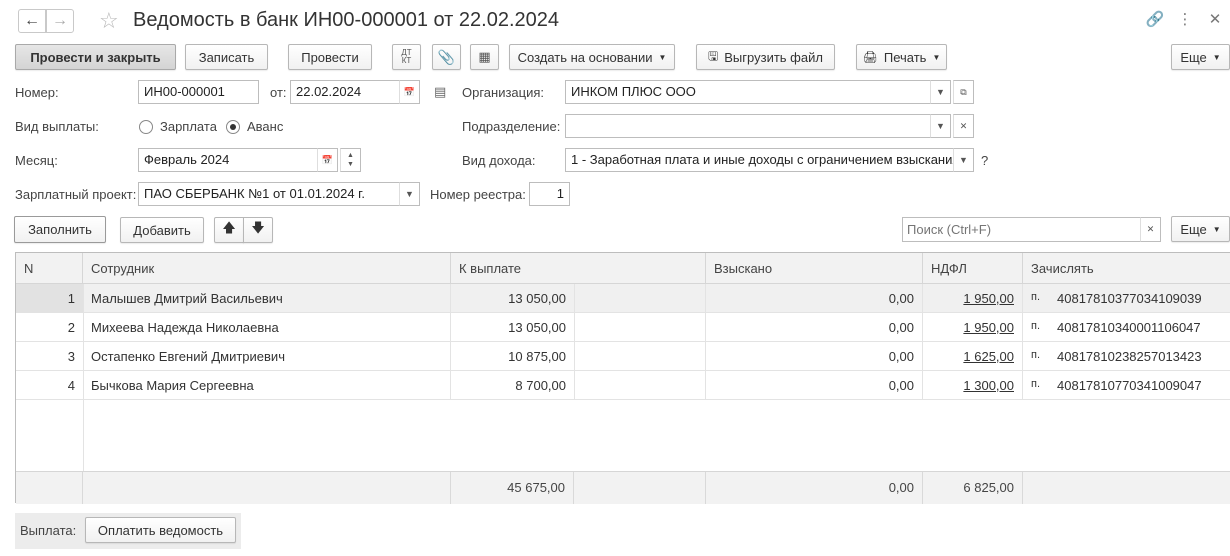 The height and width of the screenshot is (556, 1230). I want to click on month-field: Февраль 2024, so click(228, 160).